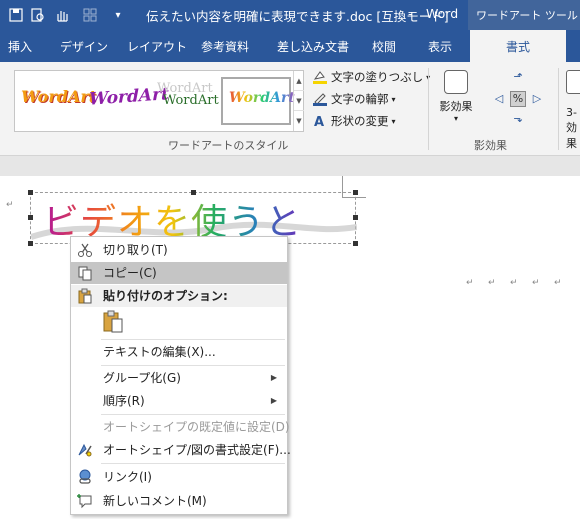 The height and width of the screenshot is (519, 580). I want to click on wordart-style-5: WordArt, so click(262, 98).